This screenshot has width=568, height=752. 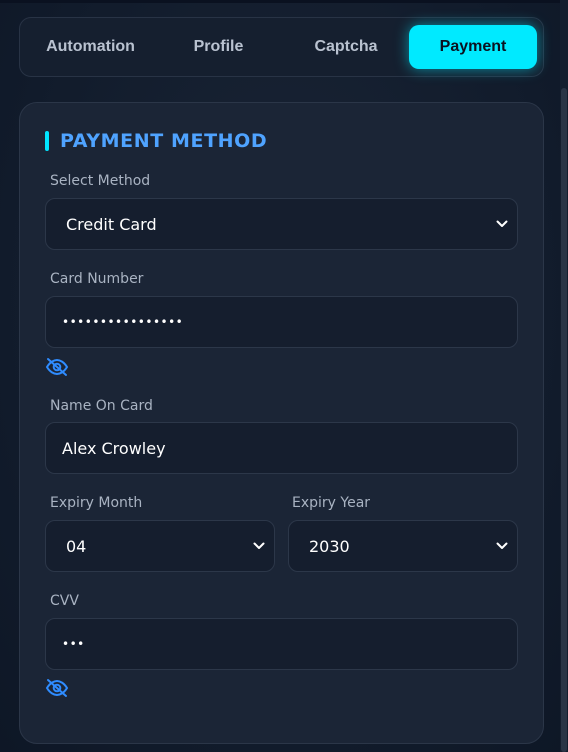 What do you see at coordinates (281, 322) in the screenshot?
I see `card-number-input: ••••••••••••••••` at bounding box center [281, 322].